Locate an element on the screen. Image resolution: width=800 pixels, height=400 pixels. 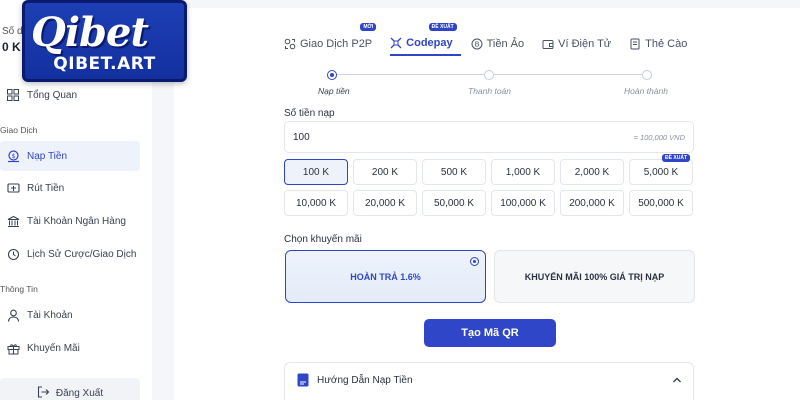
amount-chip: 1,000 K is located at coordinates (523, 172).